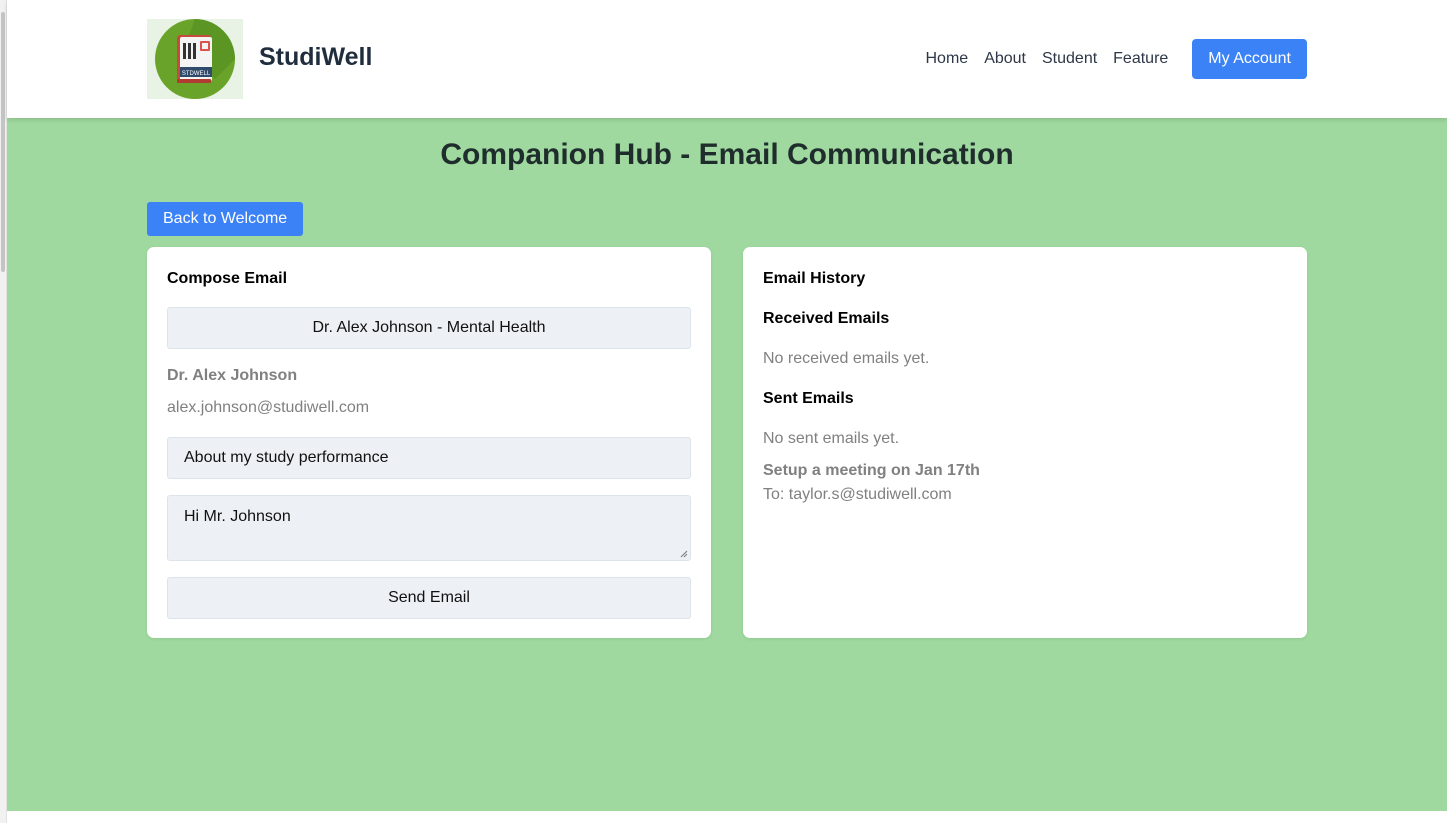 This screenshot has height=823, width=1447. I want to click on sent-emails-title: Sent Emails, so click(808, 398).